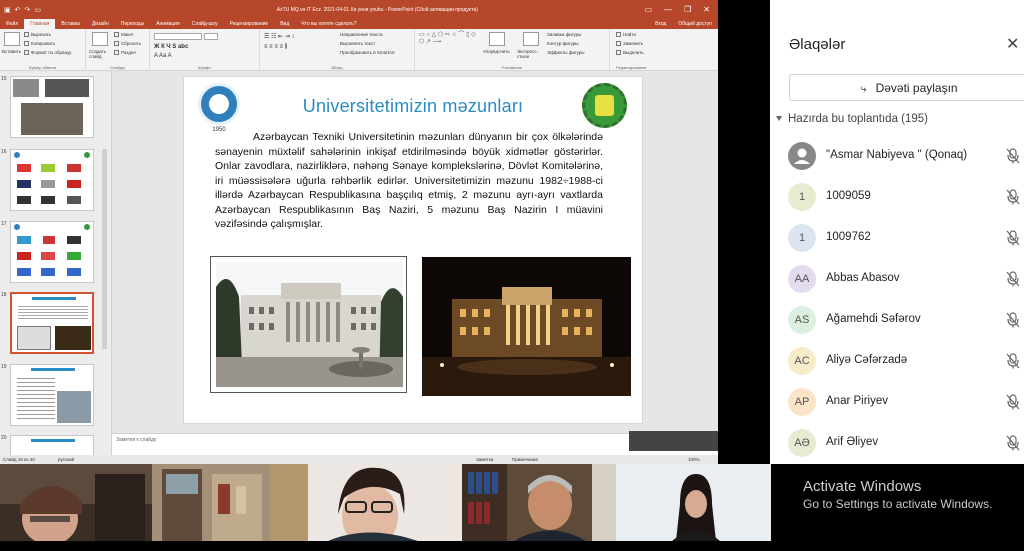 The height and width of the screenshot is (551, 1024). I want to click on university-building-photo, so click(308, 324).